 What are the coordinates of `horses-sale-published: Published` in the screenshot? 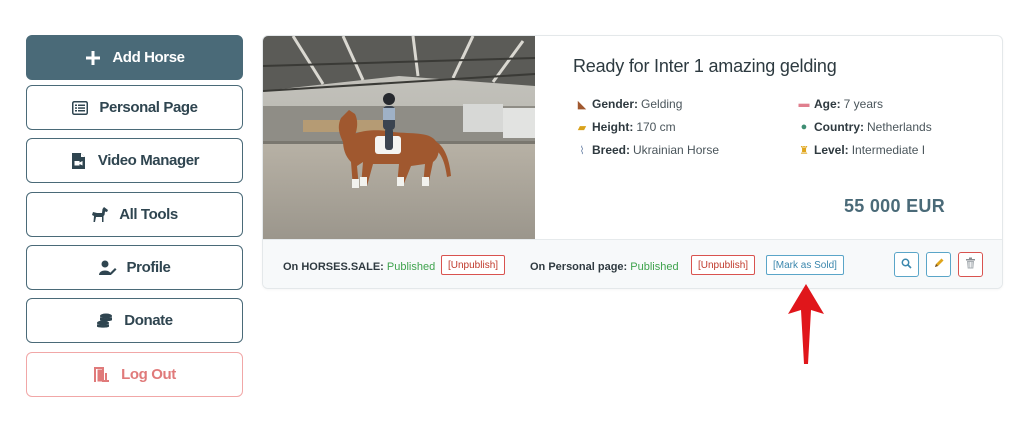 It's located at (411, 267).